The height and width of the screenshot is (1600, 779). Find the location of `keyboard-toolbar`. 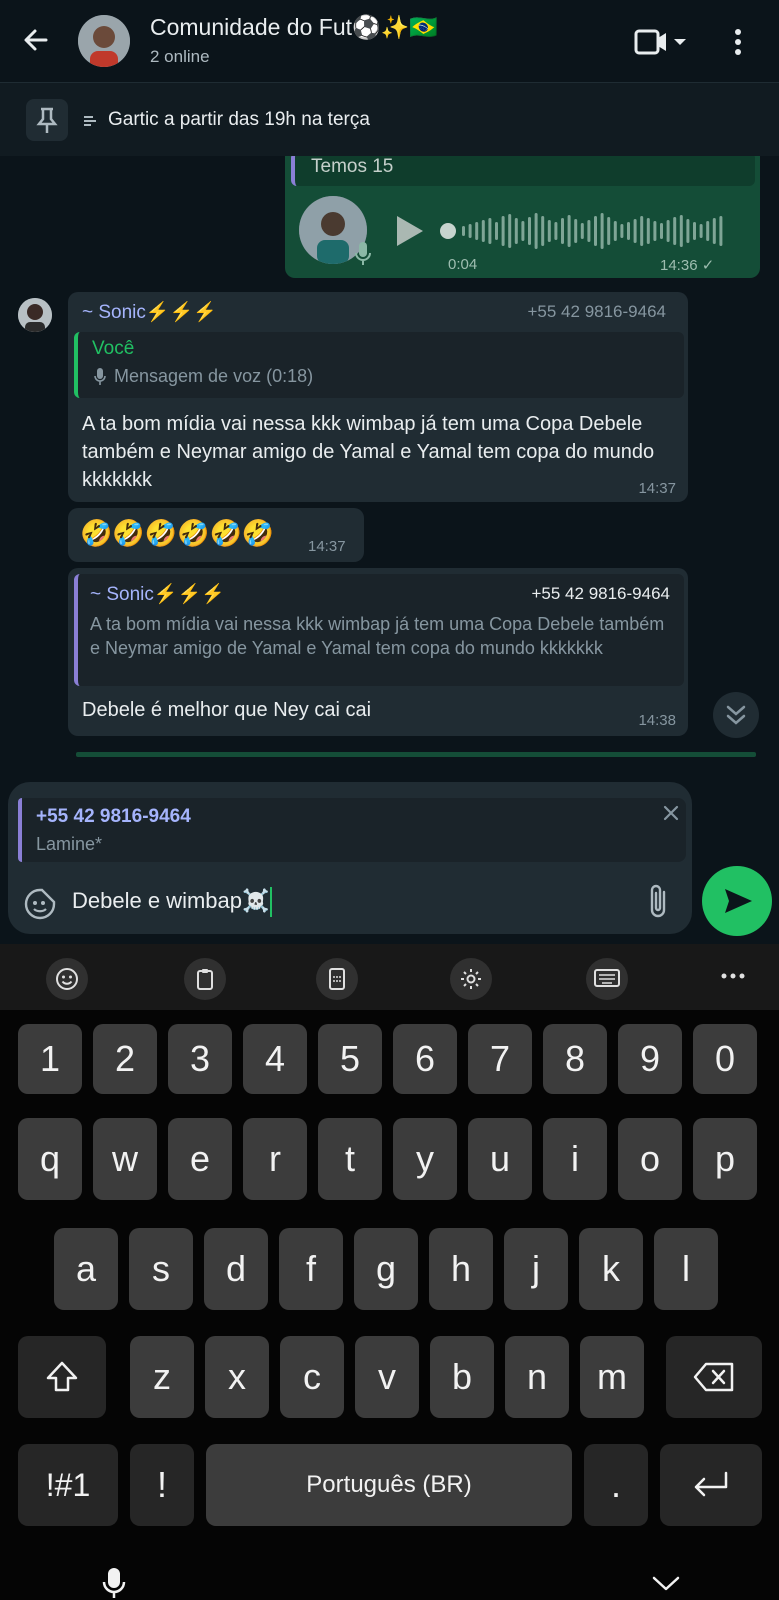

keyboard-toolbar is located at coordinates (389, 977).